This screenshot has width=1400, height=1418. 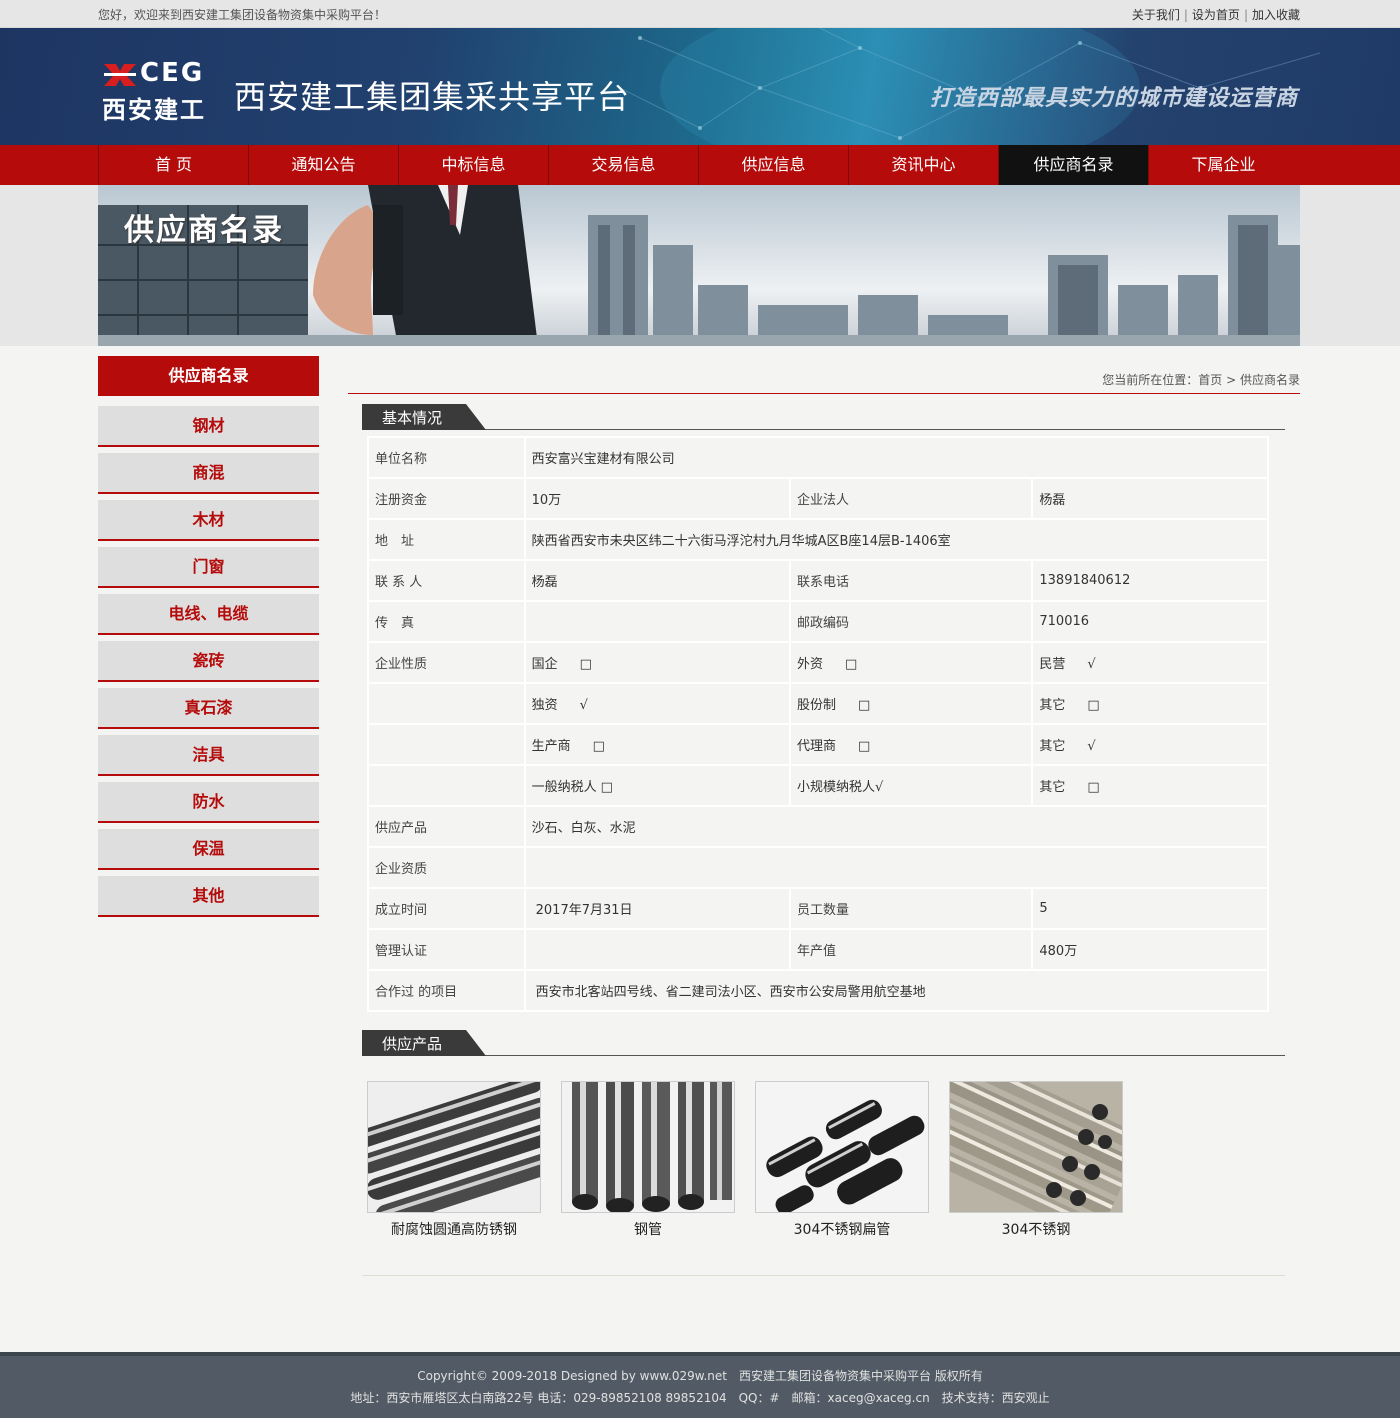 I want to click on sidebar-item-sanitary: 洁具, so click(x=208, y=755).